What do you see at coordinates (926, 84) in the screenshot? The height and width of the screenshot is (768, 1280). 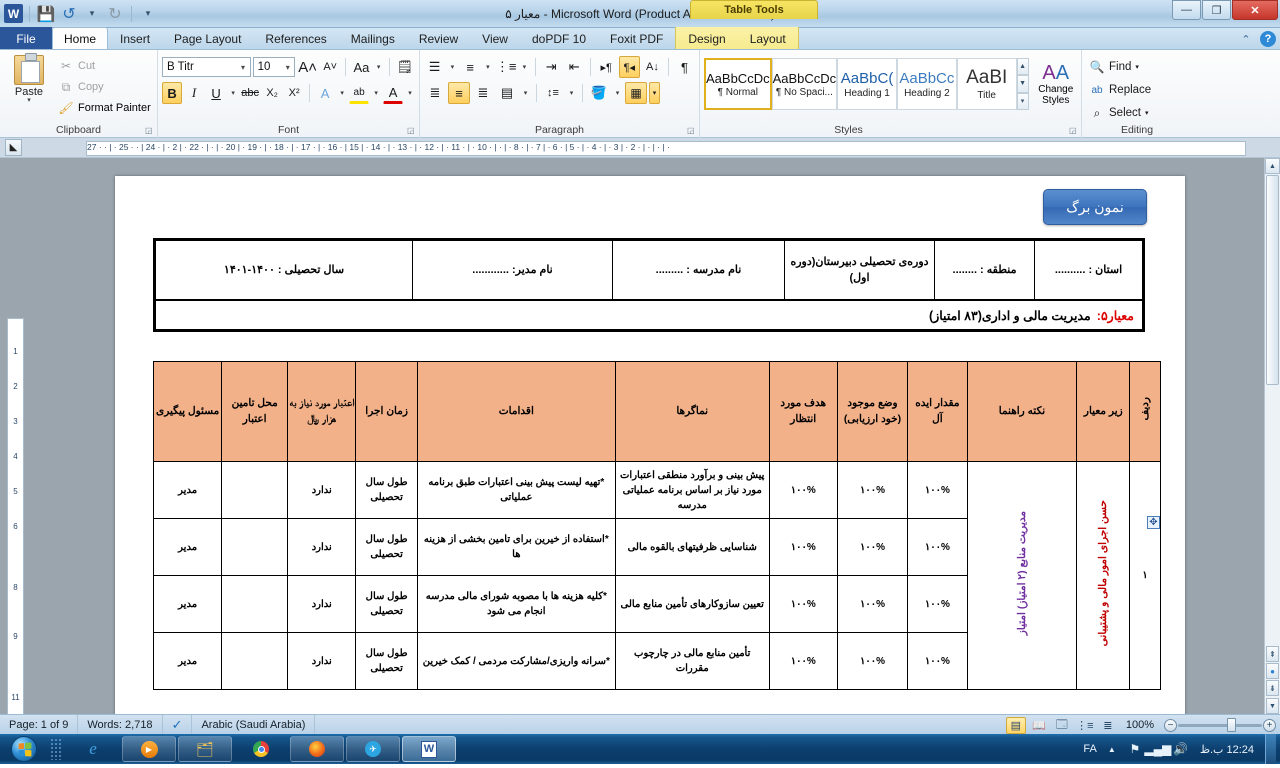 I see `style-heading-2: AaBbCc Heading 2` at bounding box center [926, 84].